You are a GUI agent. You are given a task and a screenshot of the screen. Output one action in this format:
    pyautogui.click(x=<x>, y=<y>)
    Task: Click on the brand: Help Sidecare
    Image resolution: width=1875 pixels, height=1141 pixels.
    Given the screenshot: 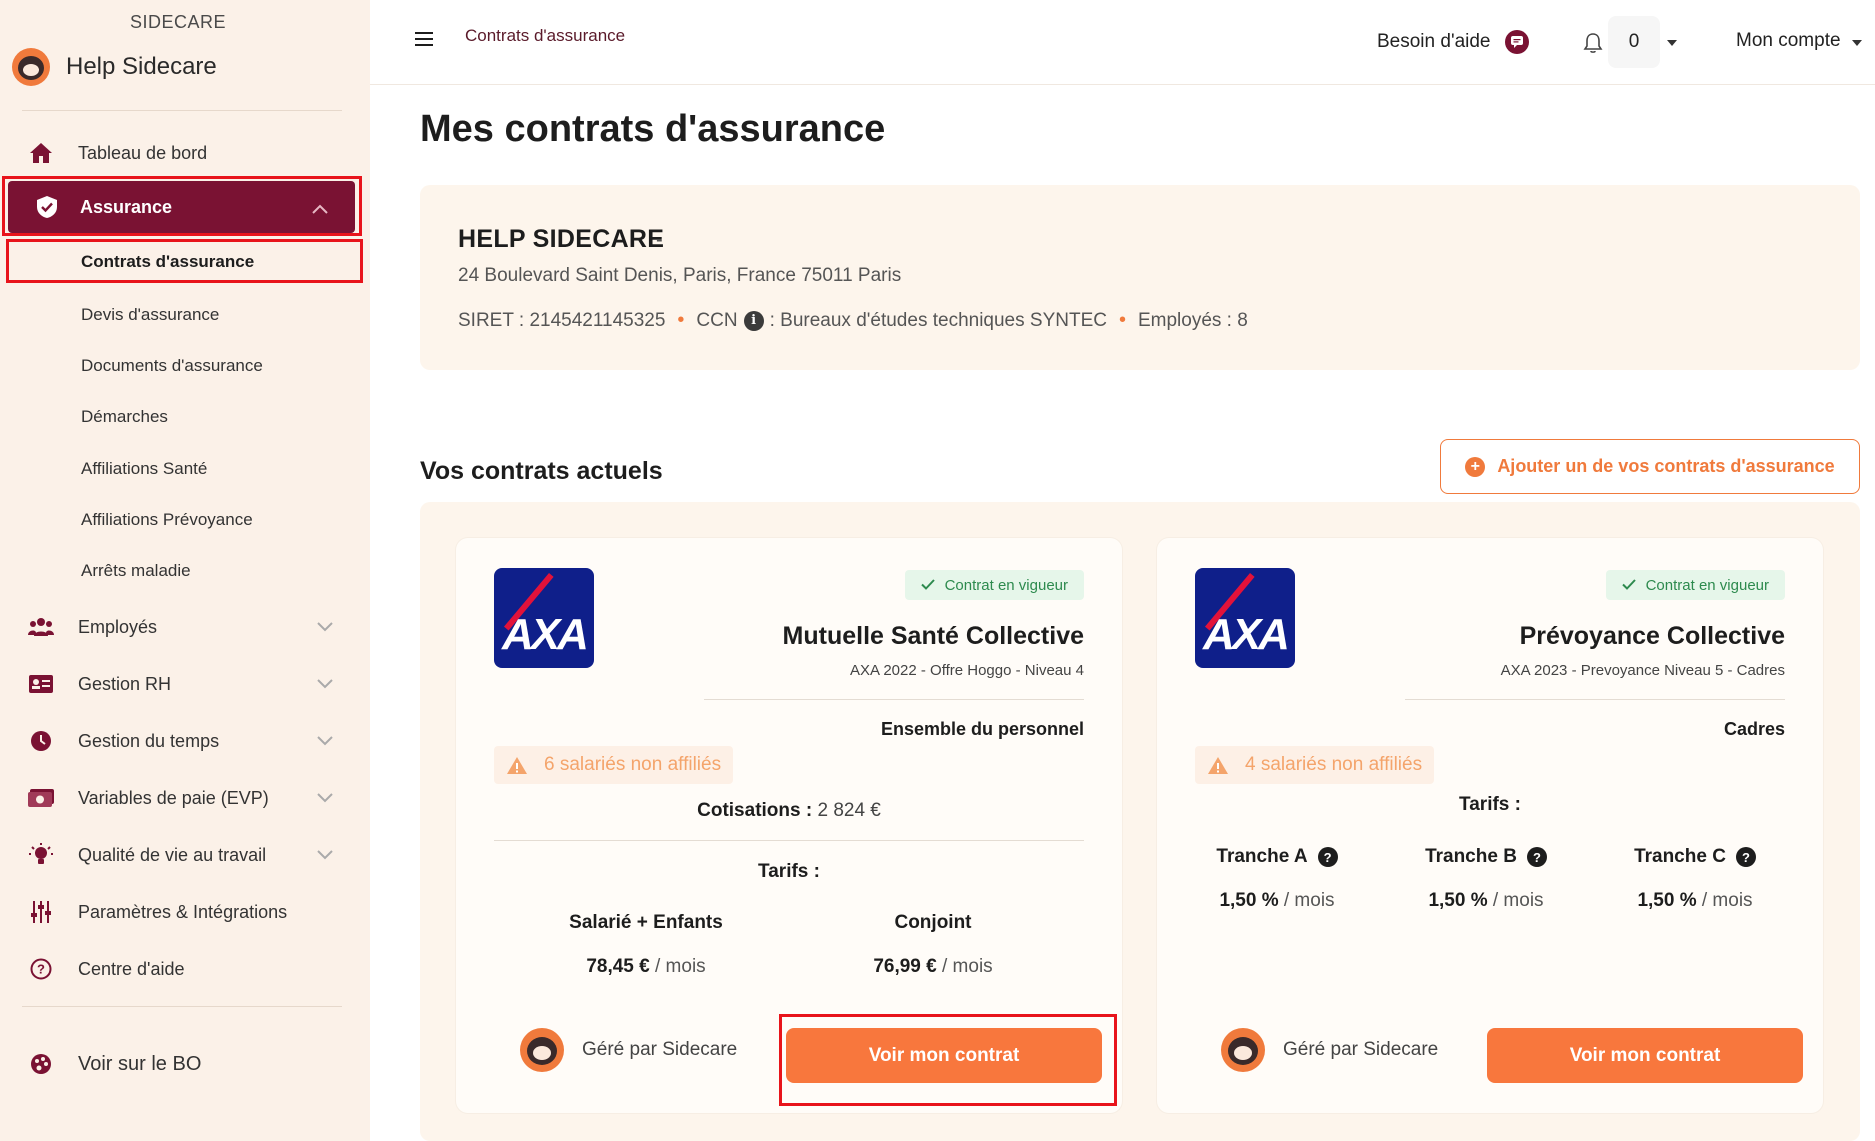 What is the action you would take?
    pyautogui.click(x=114, y=67)
    